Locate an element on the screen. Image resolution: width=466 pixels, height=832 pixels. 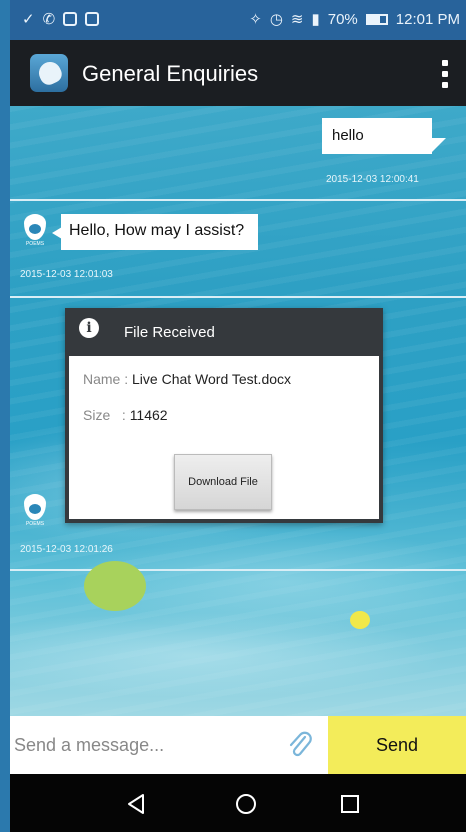
vibrate-icon: ✧ is located at coordinates (255, 19).